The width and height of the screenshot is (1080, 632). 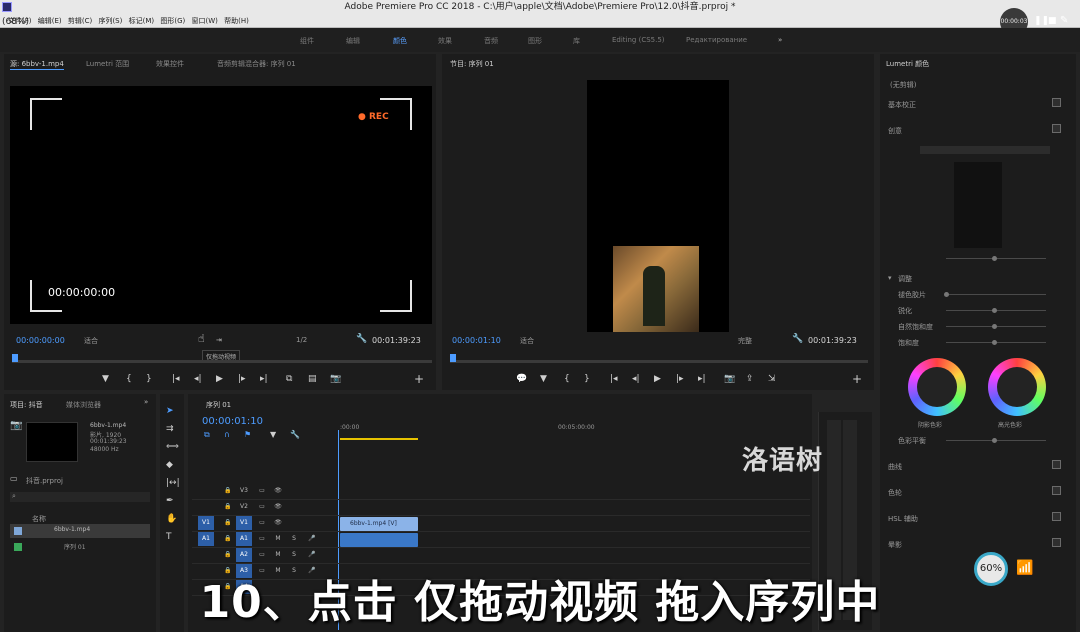 What do you see at coordinates (40, 340) in the screenshot?
I see `source-current-timecode: 00:00:00:00` at bounding box center [40, 340].